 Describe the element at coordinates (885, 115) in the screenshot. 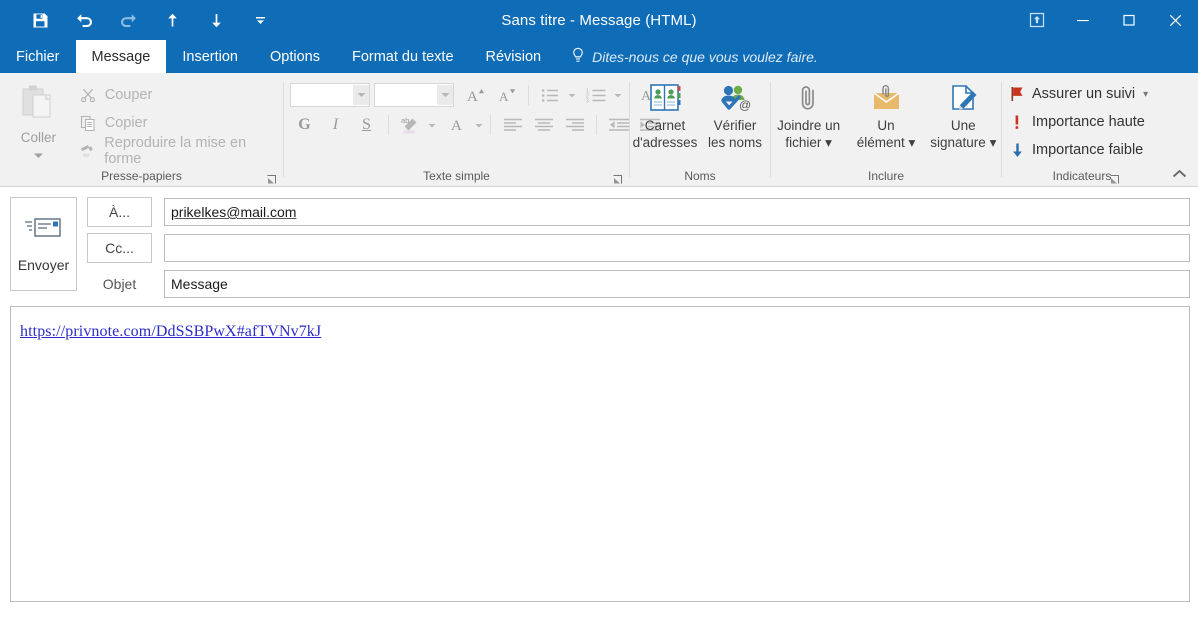

I see `attach-item-button: Un élément ▾` at that location.